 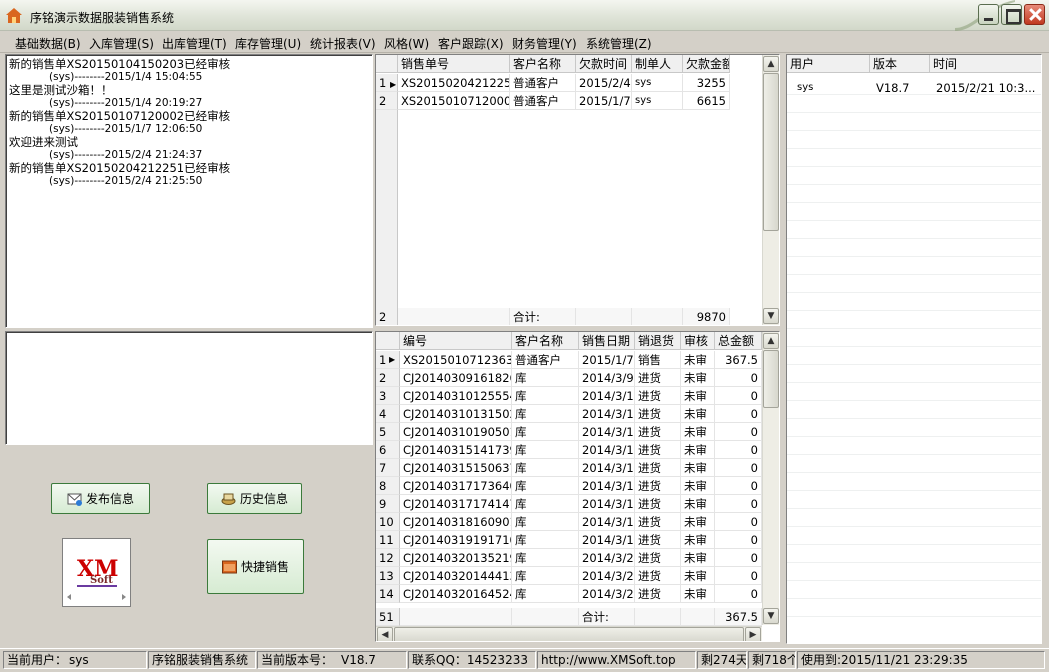 I want to click on column-header: 总金额, so click(x=738, y=341).